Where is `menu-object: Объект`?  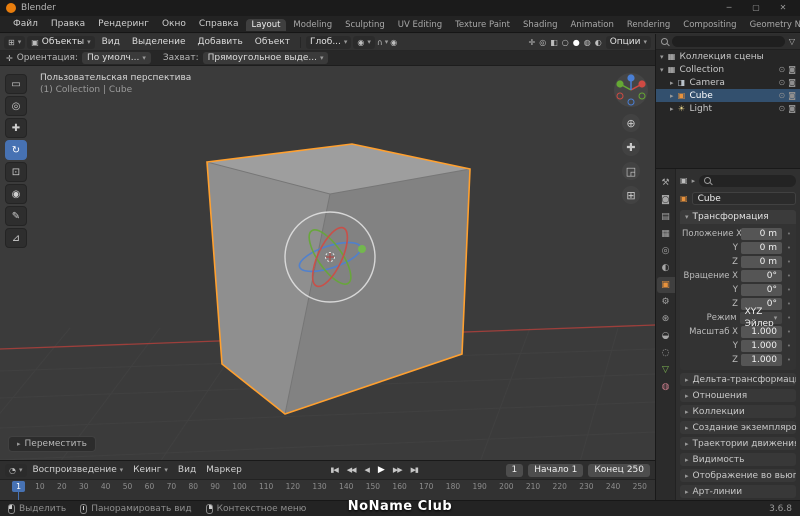 menu-object: Объект is located at coordinates (272, 42).